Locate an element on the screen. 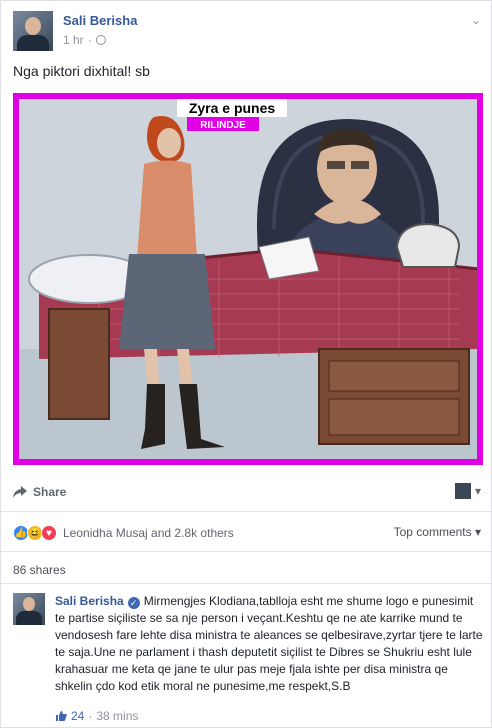 This screenshot has width=492, height=728. caret-down-icon: ▾ is located at coordinates (477, 491).